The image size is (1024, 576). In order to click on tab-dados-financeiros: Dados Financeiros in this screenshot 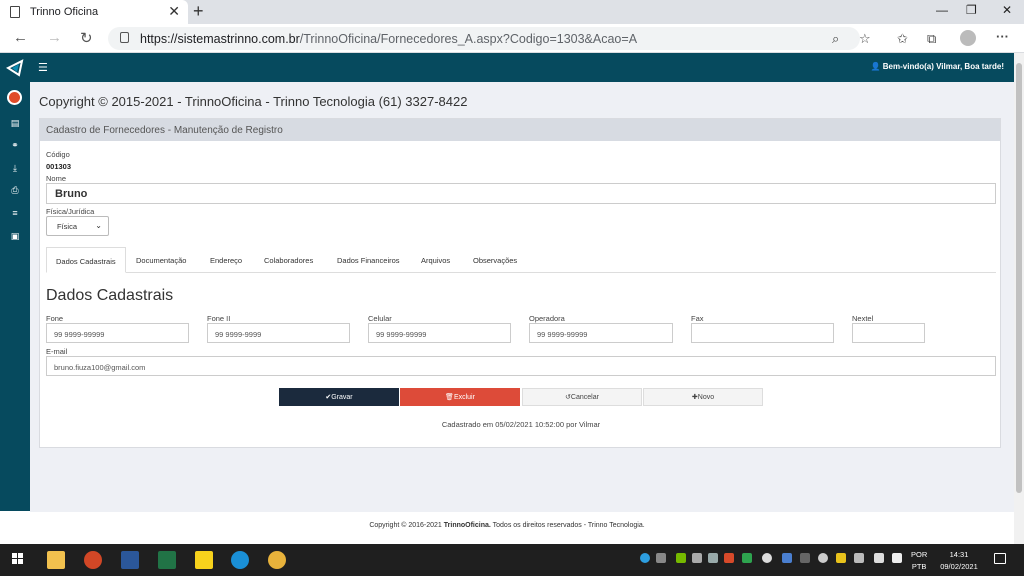, I will do `click(368, 260)`.